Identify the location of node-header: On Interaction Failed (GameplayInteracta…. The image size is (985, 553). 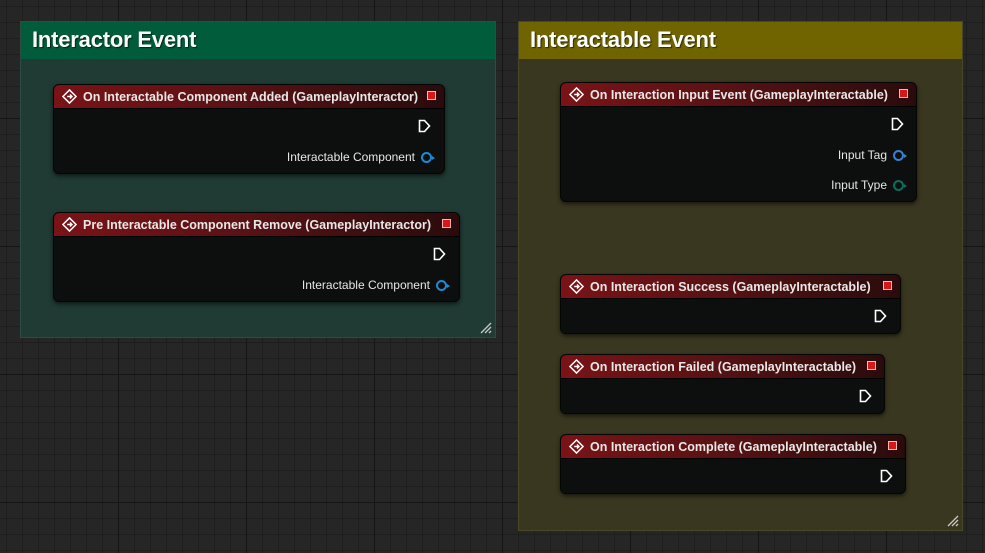
(722, 367).